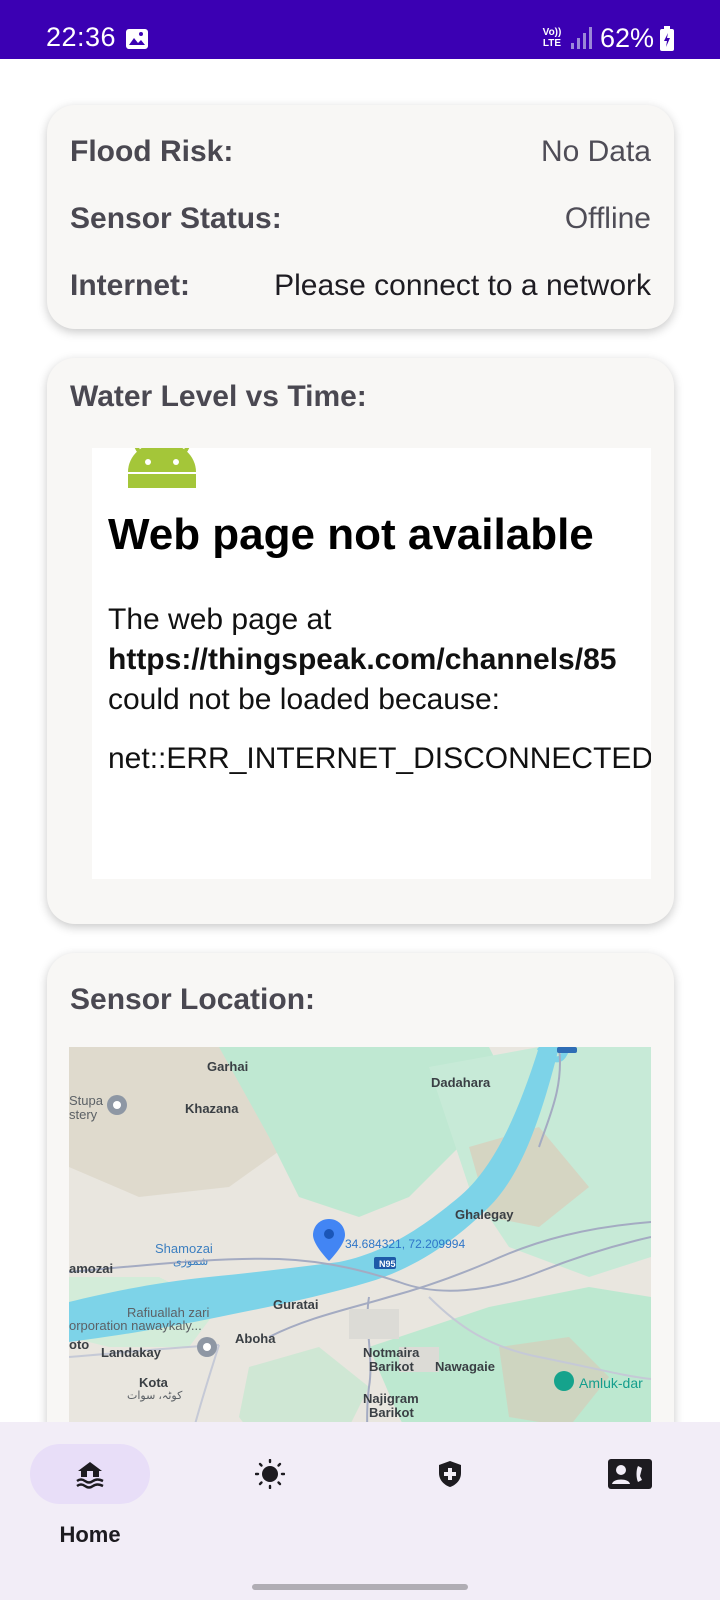  Describe the element at coordinates (296, 1304) in the screenshot. I see `map-label-guratai: Guratai` at that location.